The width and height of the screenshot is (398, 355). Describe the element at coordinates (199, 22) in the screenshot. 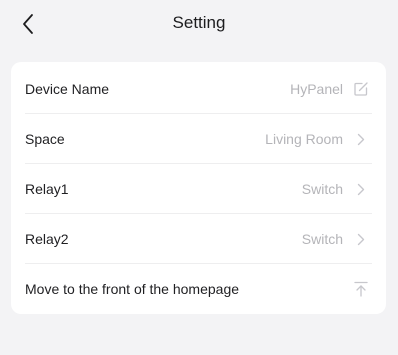

I see `page-title: Setting` at that location.